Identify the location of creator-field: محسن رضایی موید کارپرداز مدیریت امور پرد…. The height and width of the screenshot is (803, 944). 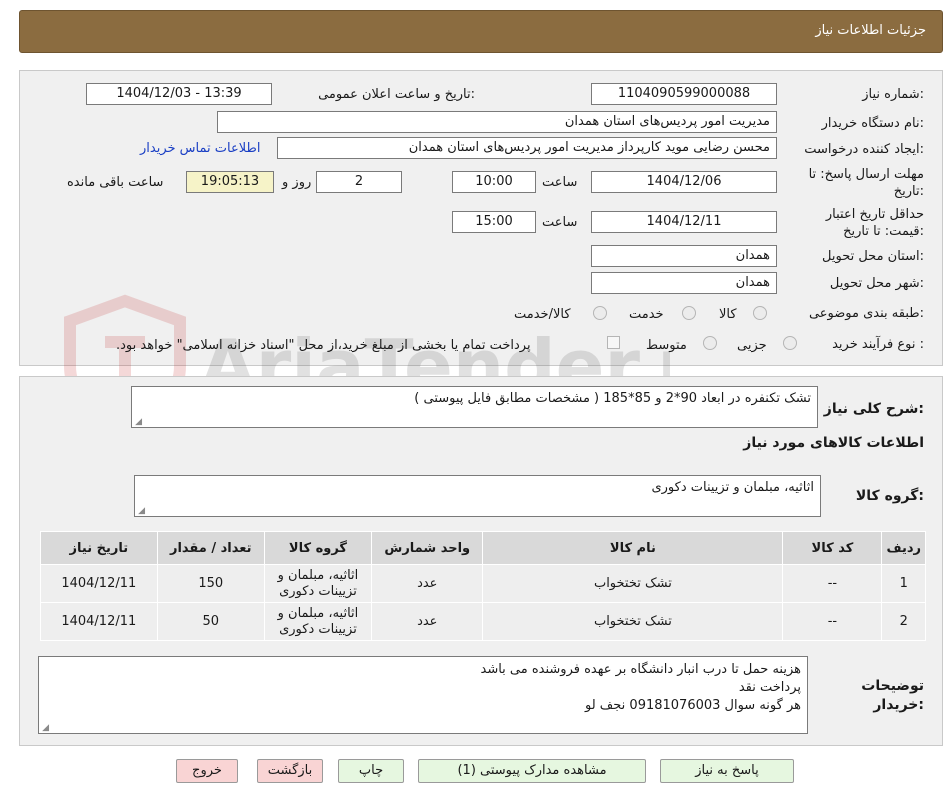
(527, 148).